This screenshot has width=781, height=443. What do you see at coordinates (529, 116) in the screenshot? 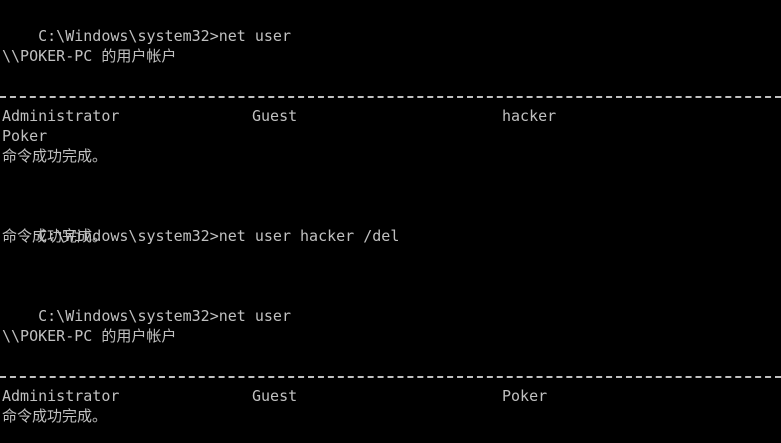
I see `user-name: hacker` at bounding box center [529, 116].